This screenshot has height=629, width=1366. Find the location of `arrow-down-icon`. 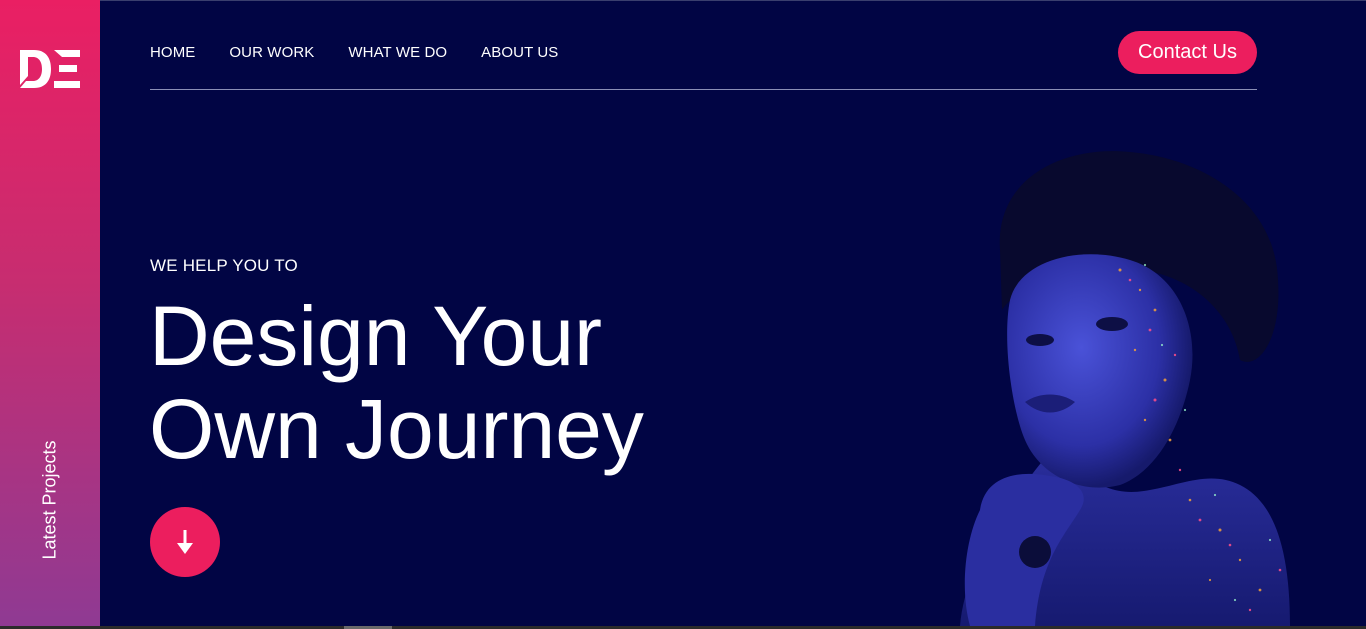

arrow-down-icon is located at coordinates (185, 542).